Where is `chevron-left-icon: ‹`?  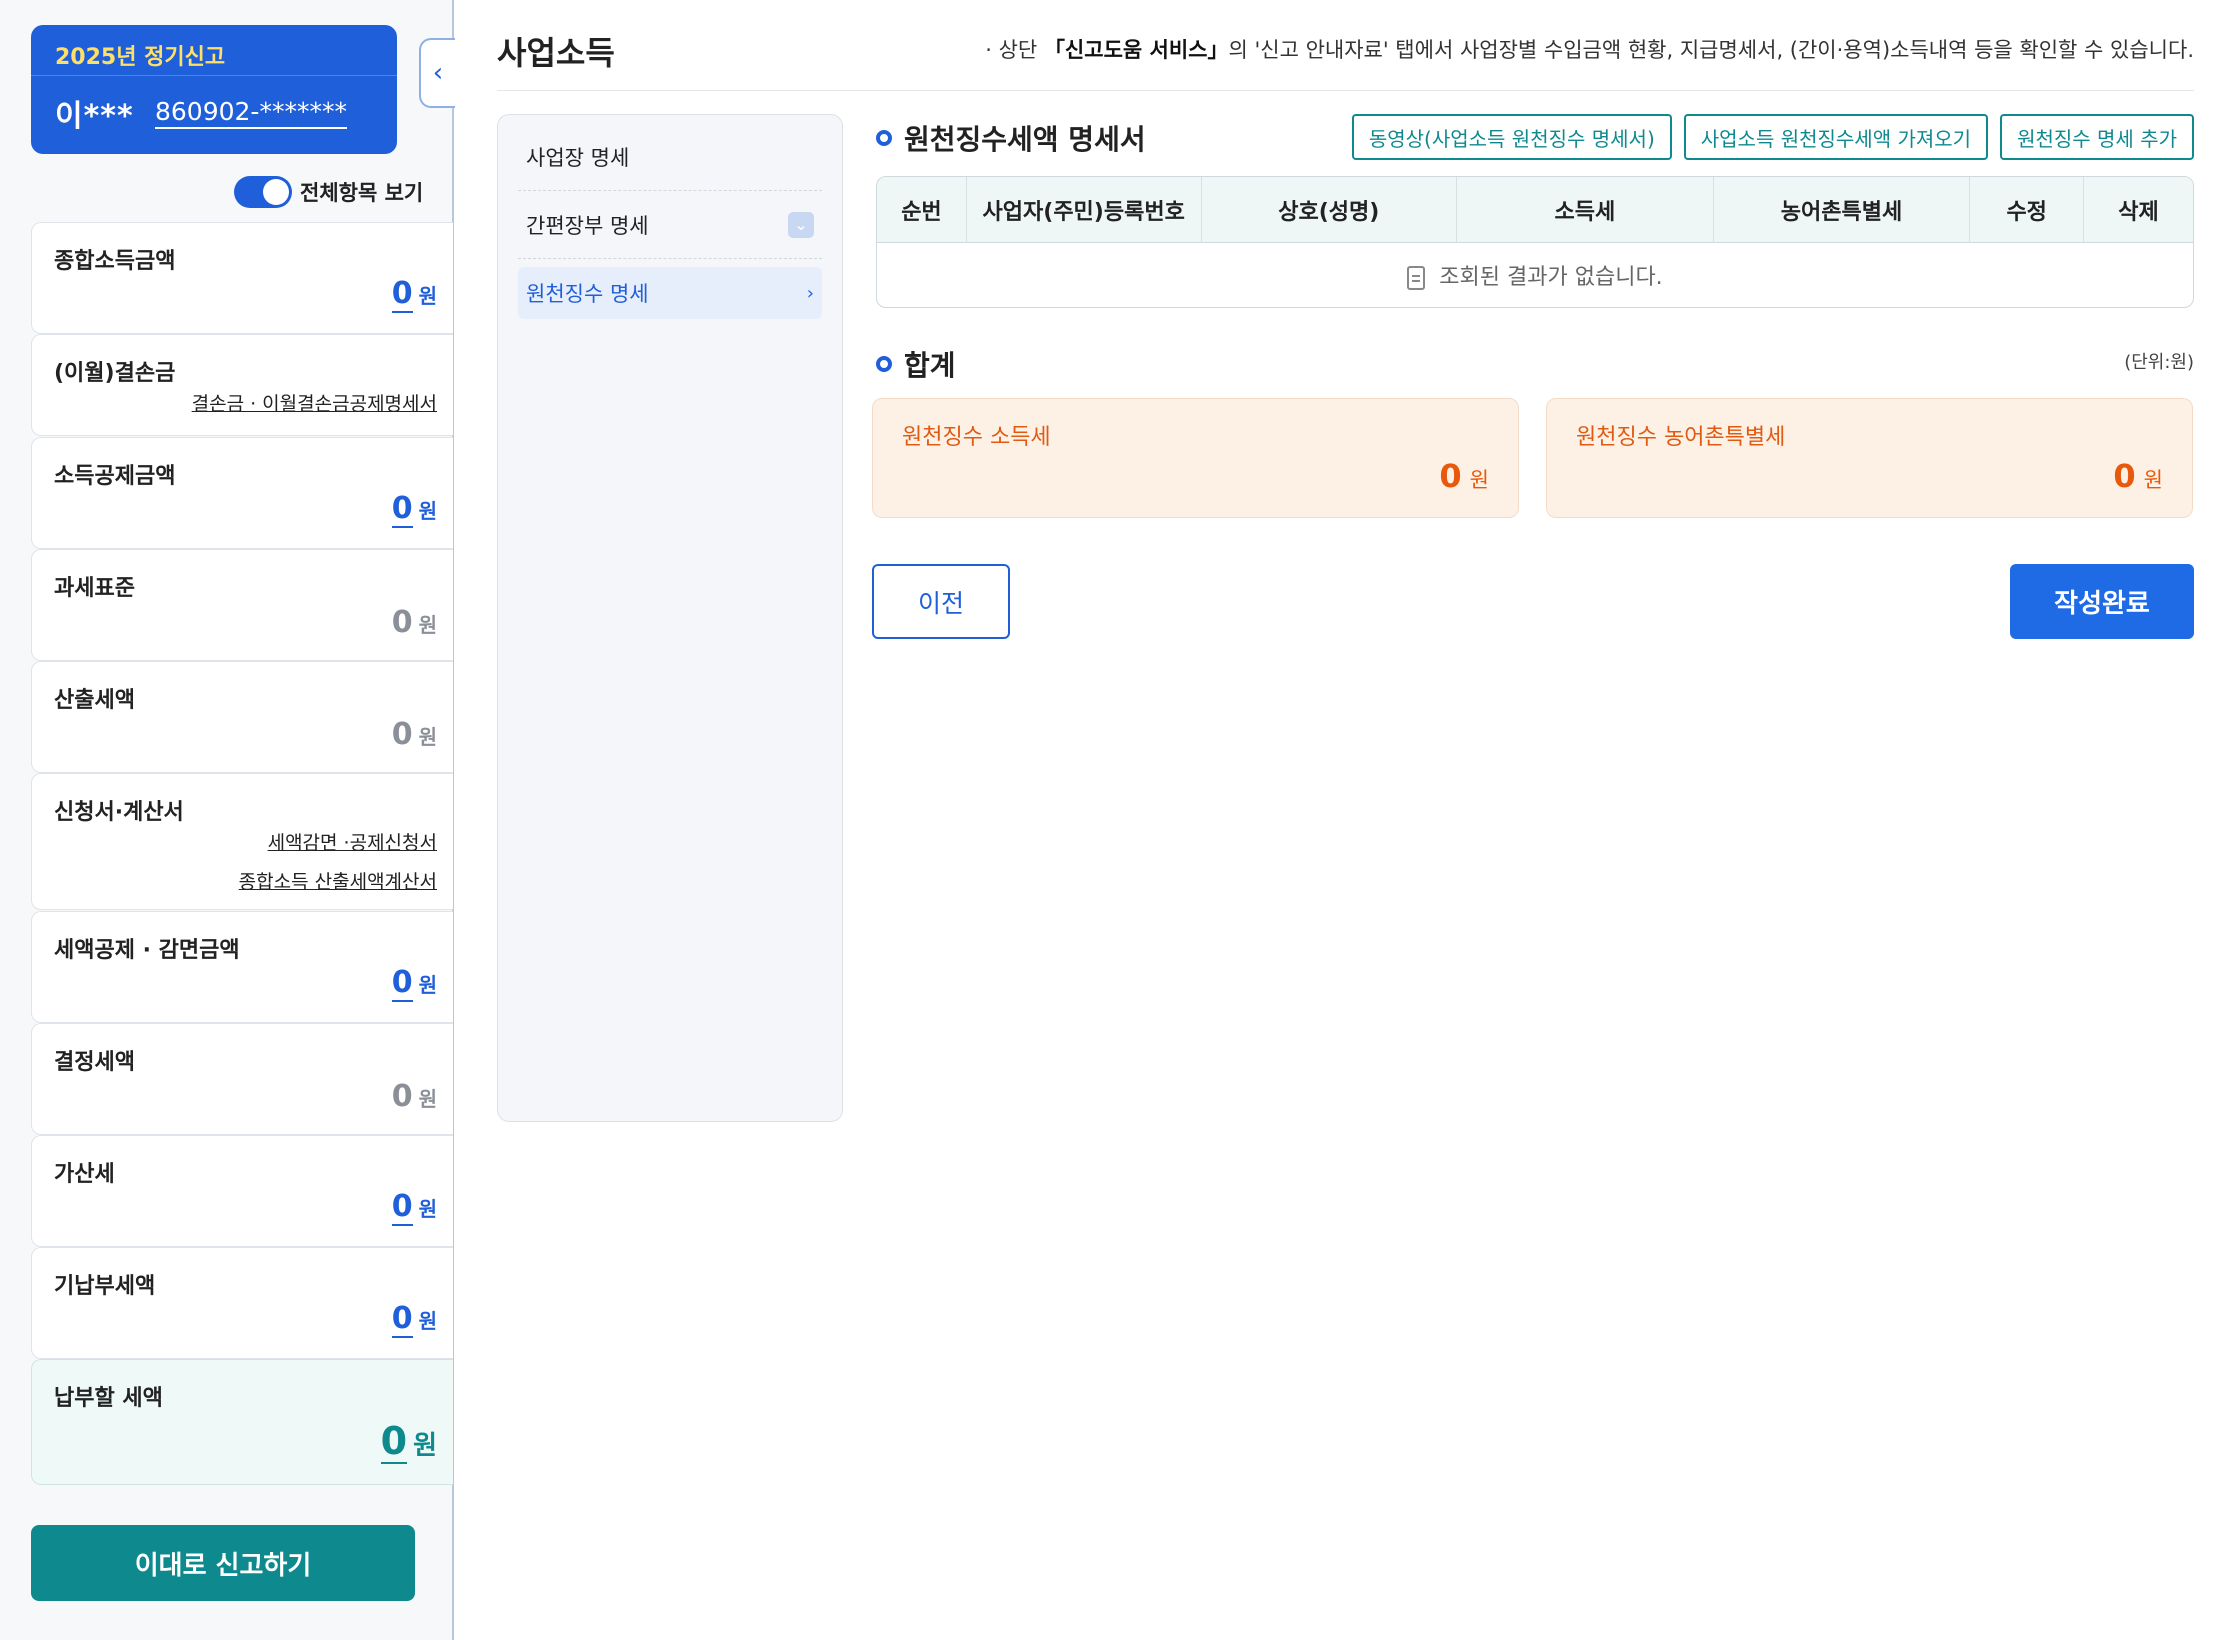
chevron-left-icon: ‹ is located at coordinates (438, 73).